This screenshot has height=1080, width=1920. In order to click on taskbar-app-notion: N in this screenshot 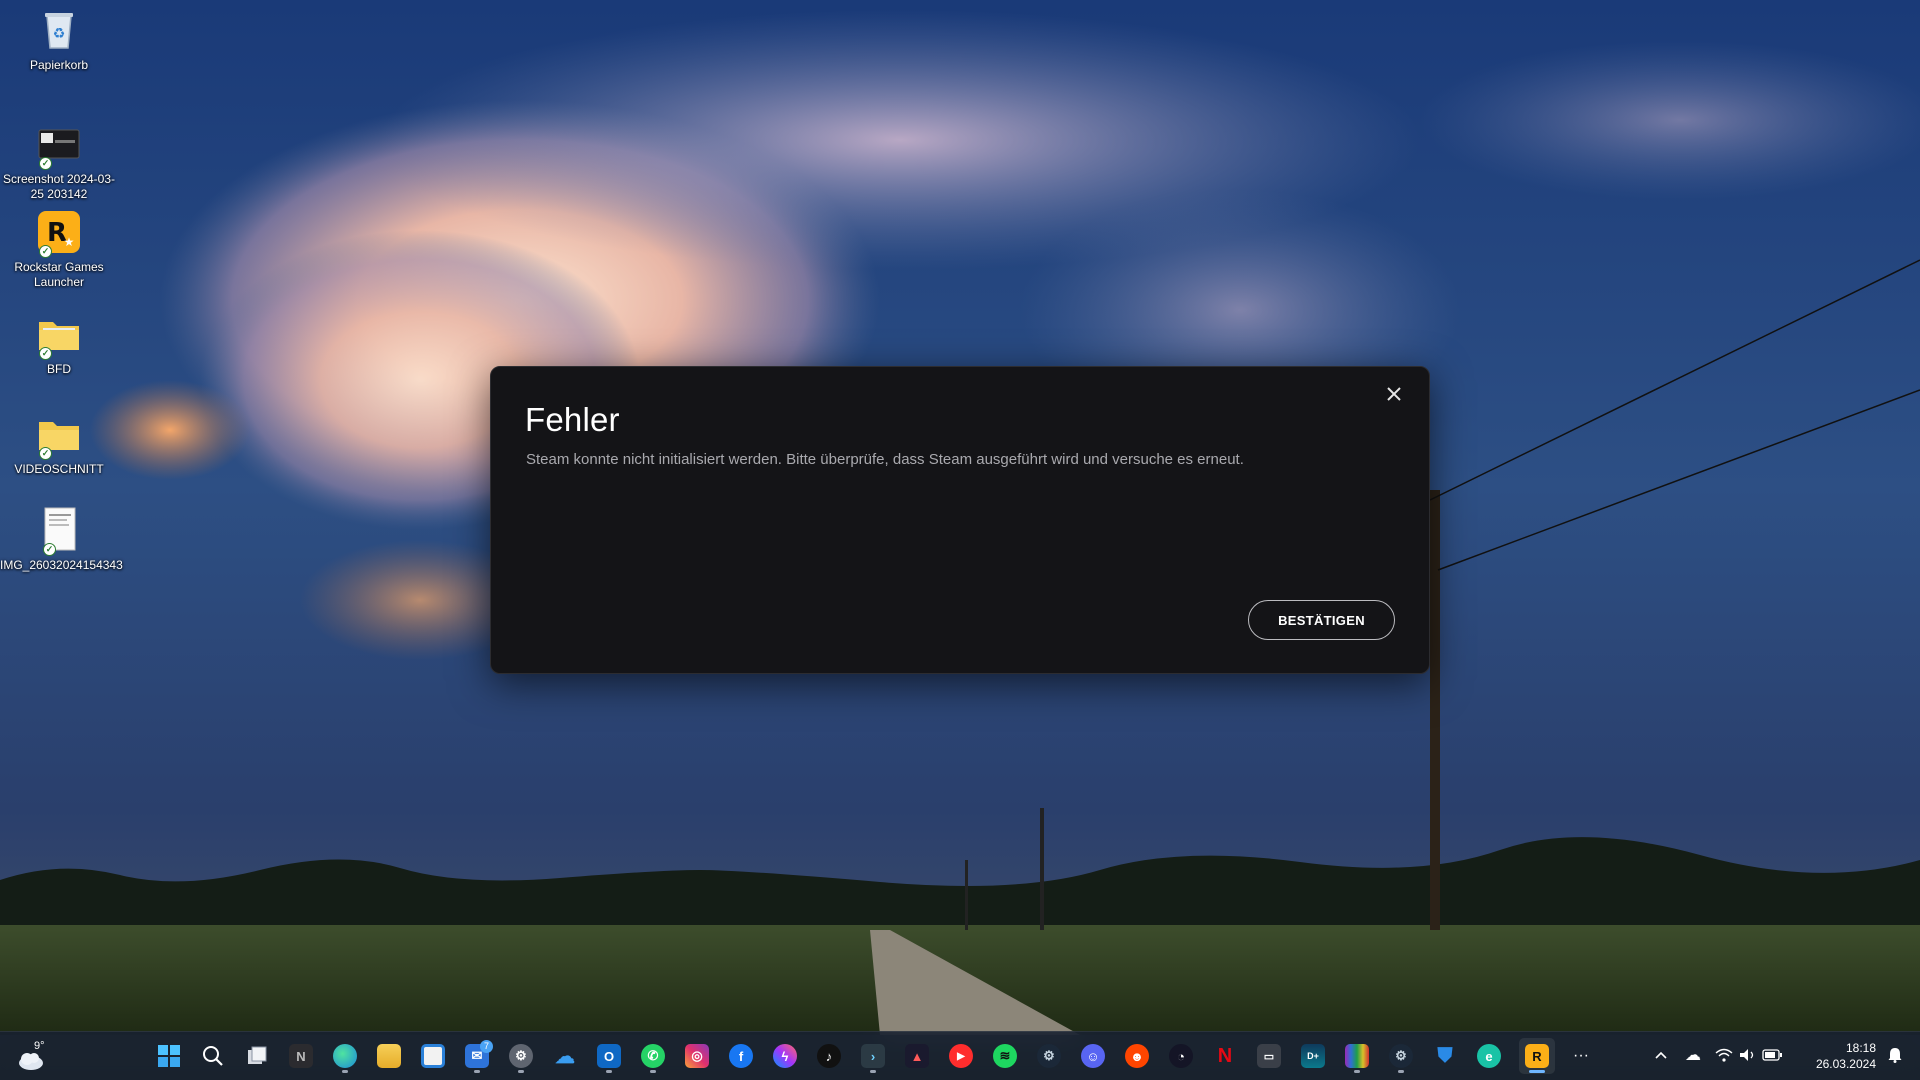, I will do `click(301, 1056)`.